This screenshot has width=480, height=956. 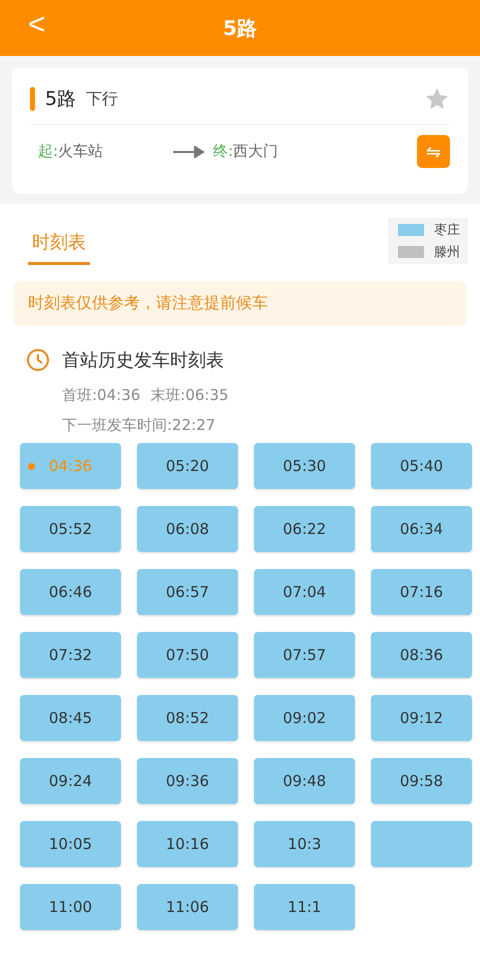 What do you see at coordinates (447, 230) in the screenshot?
I see `legend-label: 枣庄` at bounding box center [447, 230].